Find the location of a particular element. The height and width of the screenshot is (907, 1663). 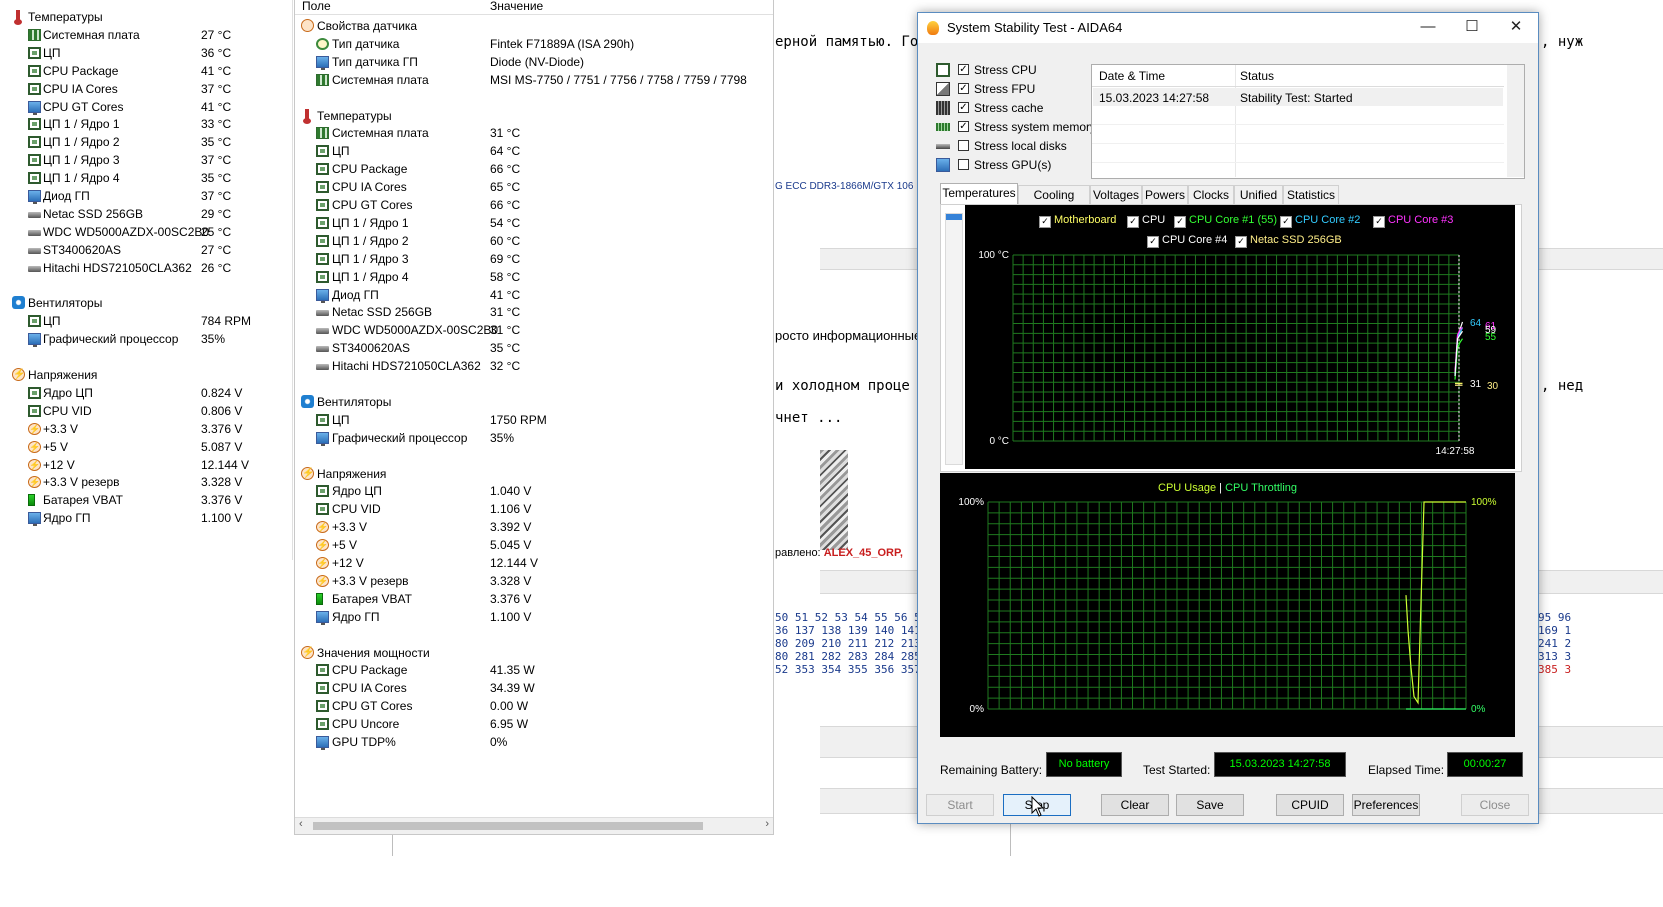

sensor-row: CPU IA Cores 37 °C is located at coordinates (145, 89).